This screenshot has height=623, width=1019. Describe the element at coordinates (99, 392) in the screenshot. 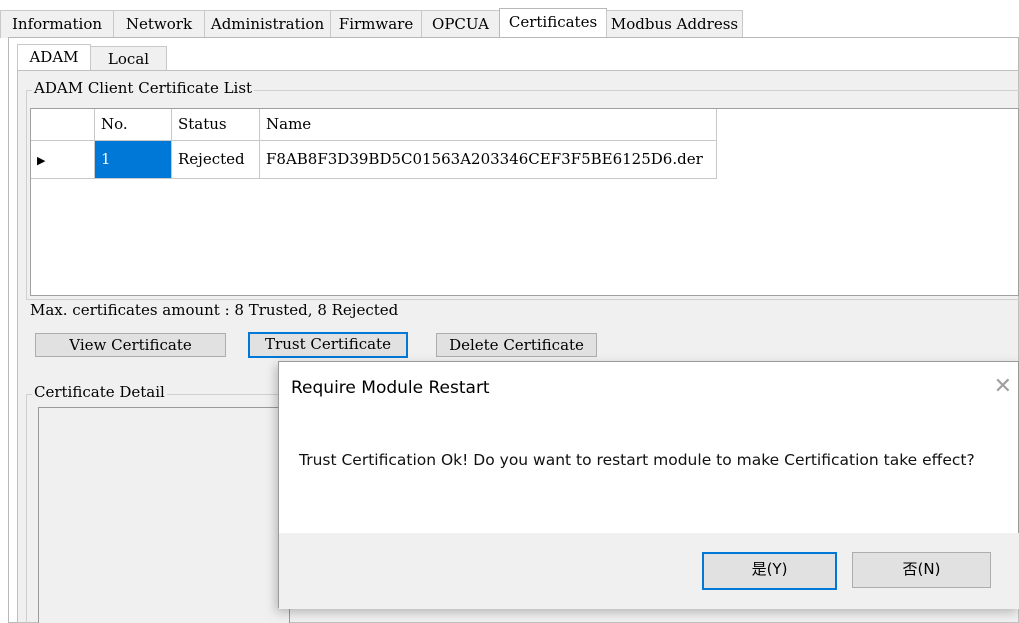

I see `cert-detail-legend: Certificate Detail` at that location.